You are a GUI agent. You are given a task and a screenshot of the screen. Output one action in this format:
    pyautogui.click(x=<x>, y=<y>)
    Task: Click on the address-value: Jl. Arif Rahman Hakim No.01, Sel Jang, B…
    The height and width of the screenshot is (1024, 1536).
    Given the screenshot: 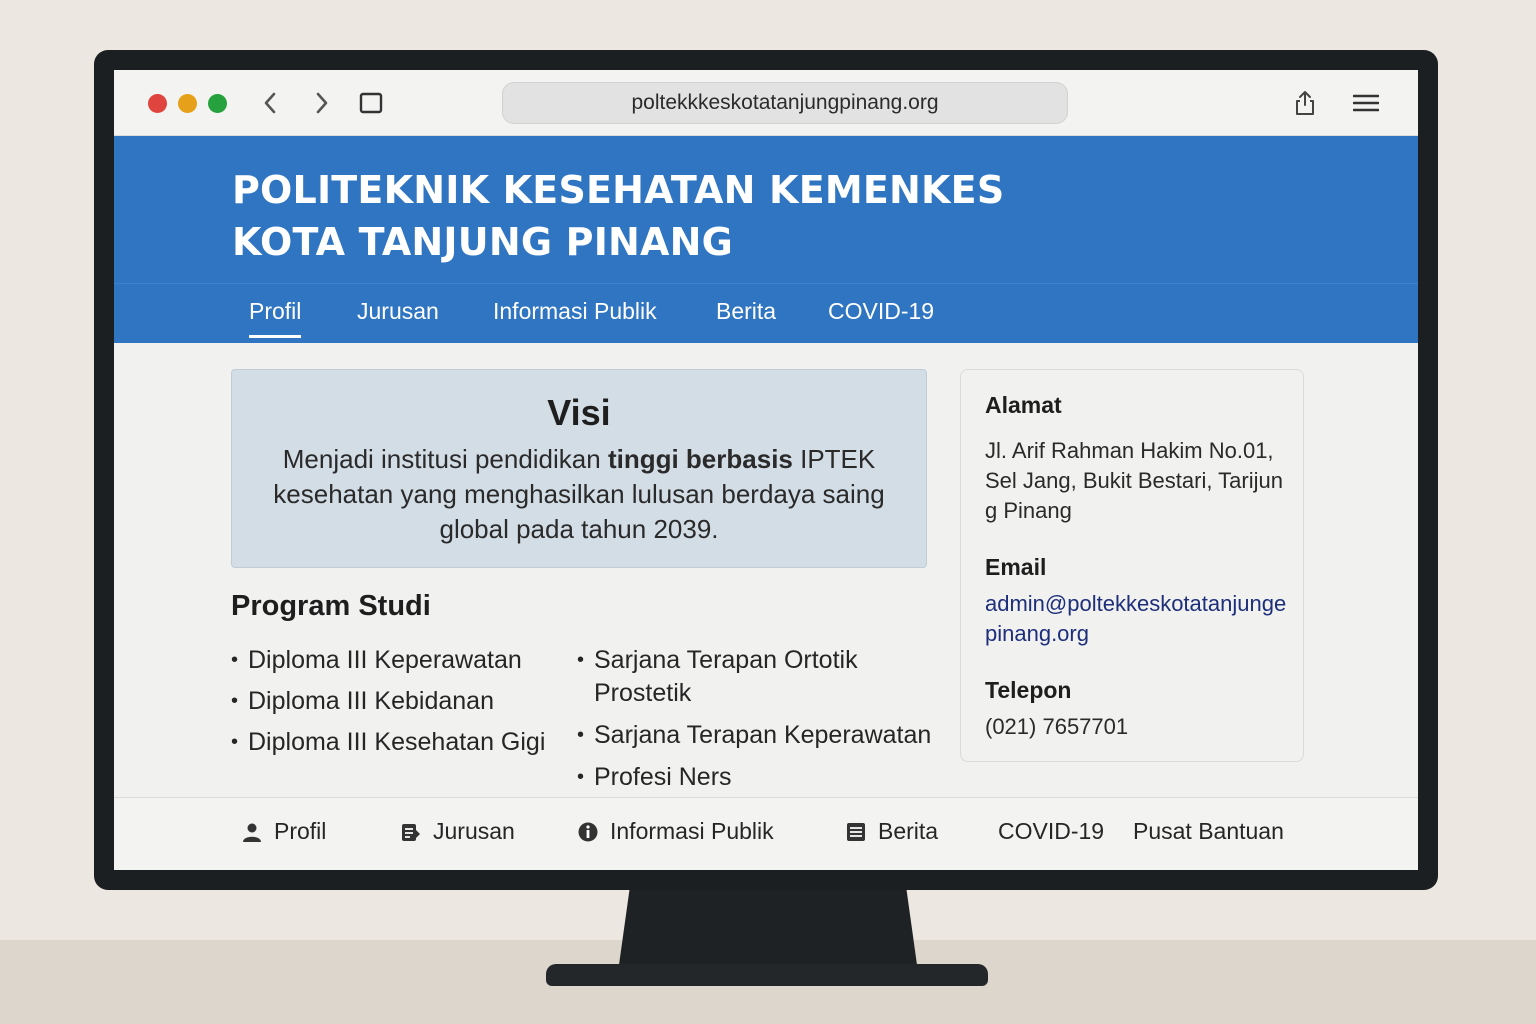 What is the action you would take?
    pyautogui.click(x=1134, y=480)
    